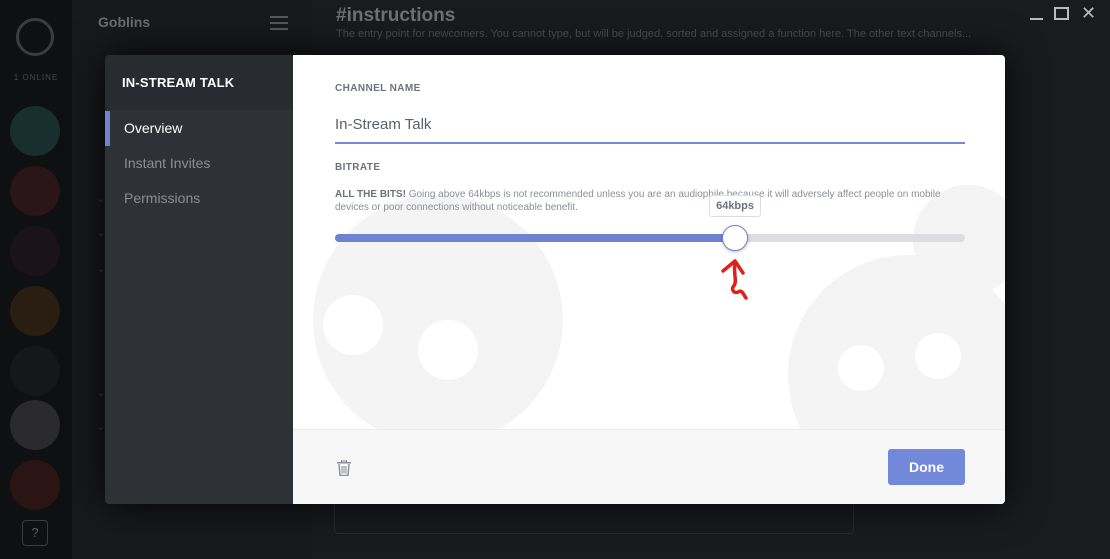  I want to click on slider-fill, so click(535, 238).